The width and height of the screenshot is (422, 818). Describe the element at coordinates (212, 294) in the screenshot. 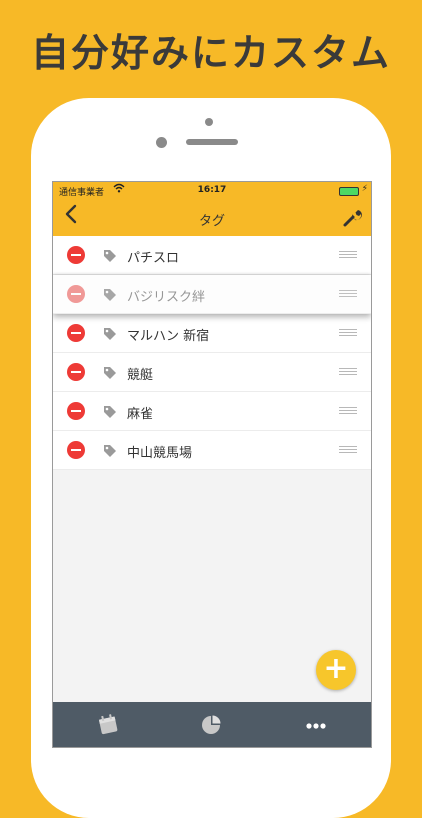

I see `tag-row: バジリスク絆` at that location.